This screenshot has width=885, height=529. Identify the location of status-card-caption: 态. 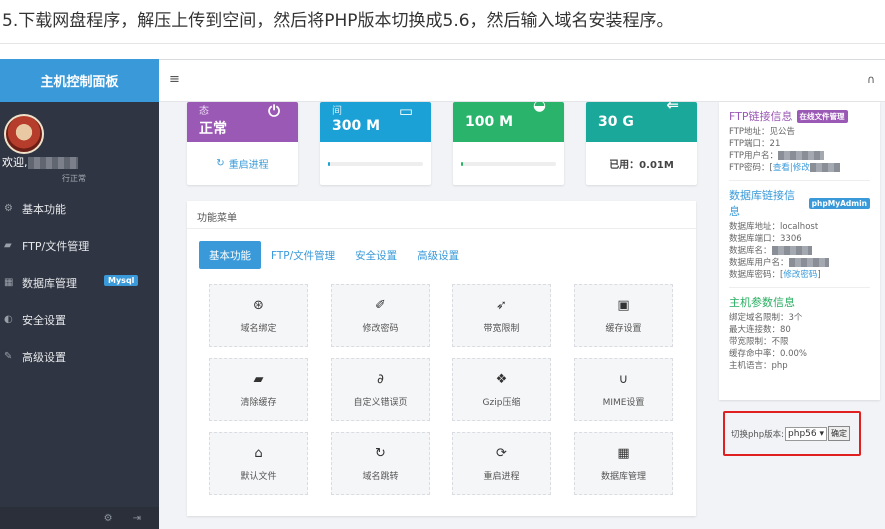
(204, 111).